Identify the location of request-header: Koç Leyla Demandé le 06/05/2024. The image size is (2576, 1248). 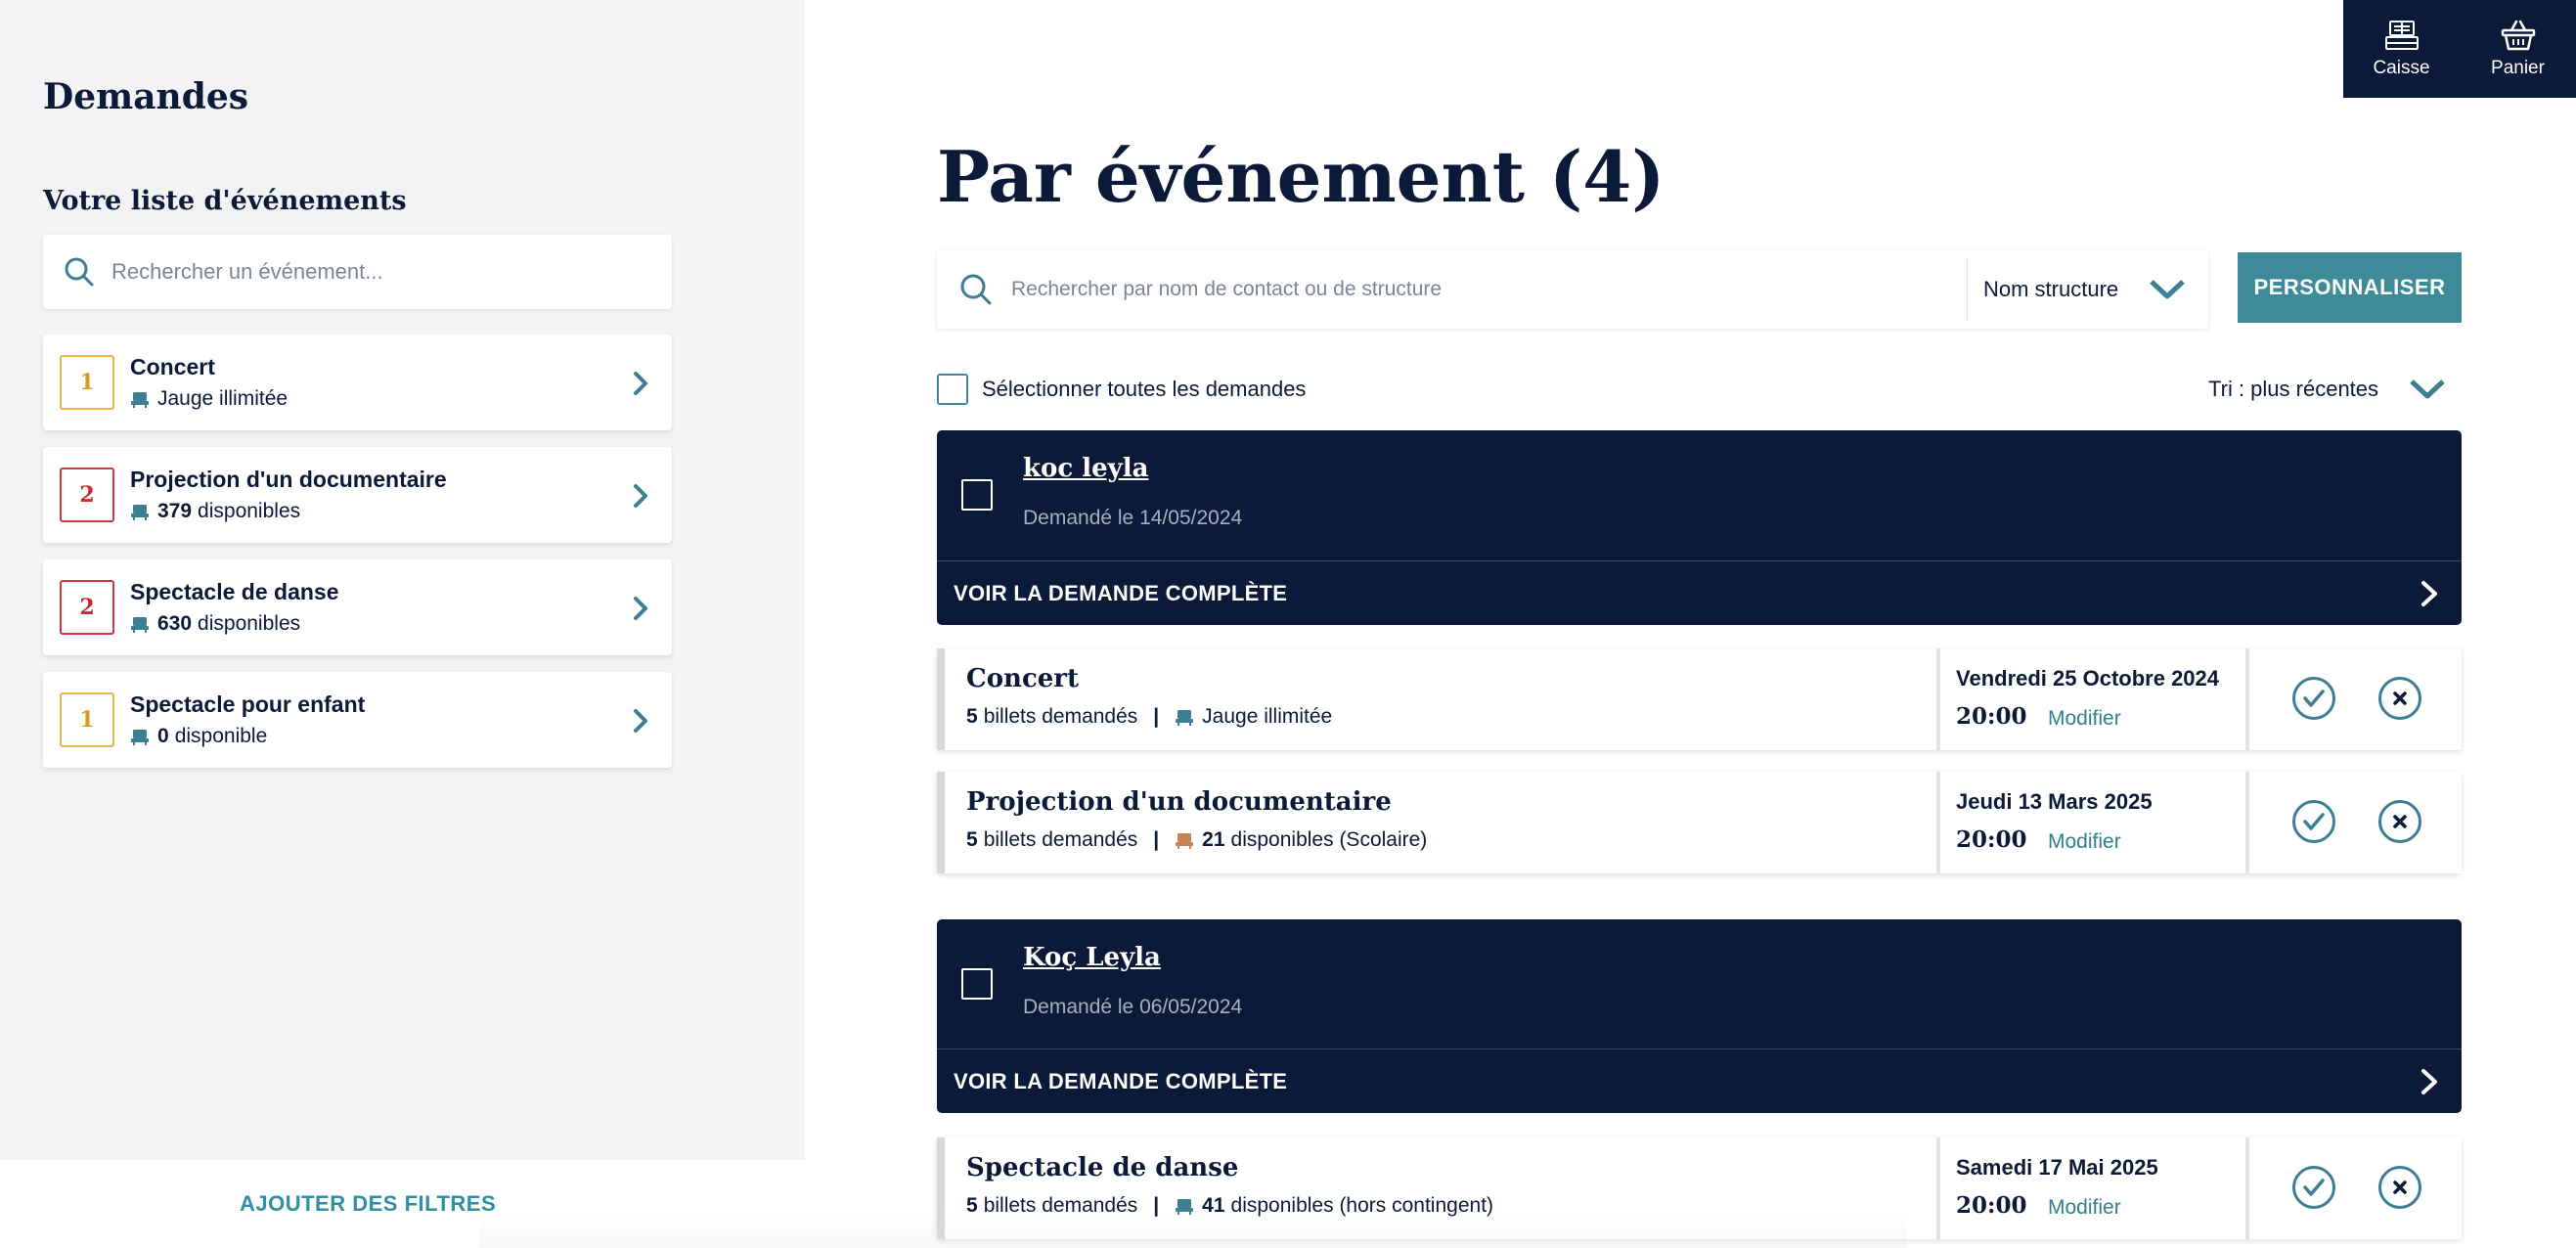
(1699, 984).